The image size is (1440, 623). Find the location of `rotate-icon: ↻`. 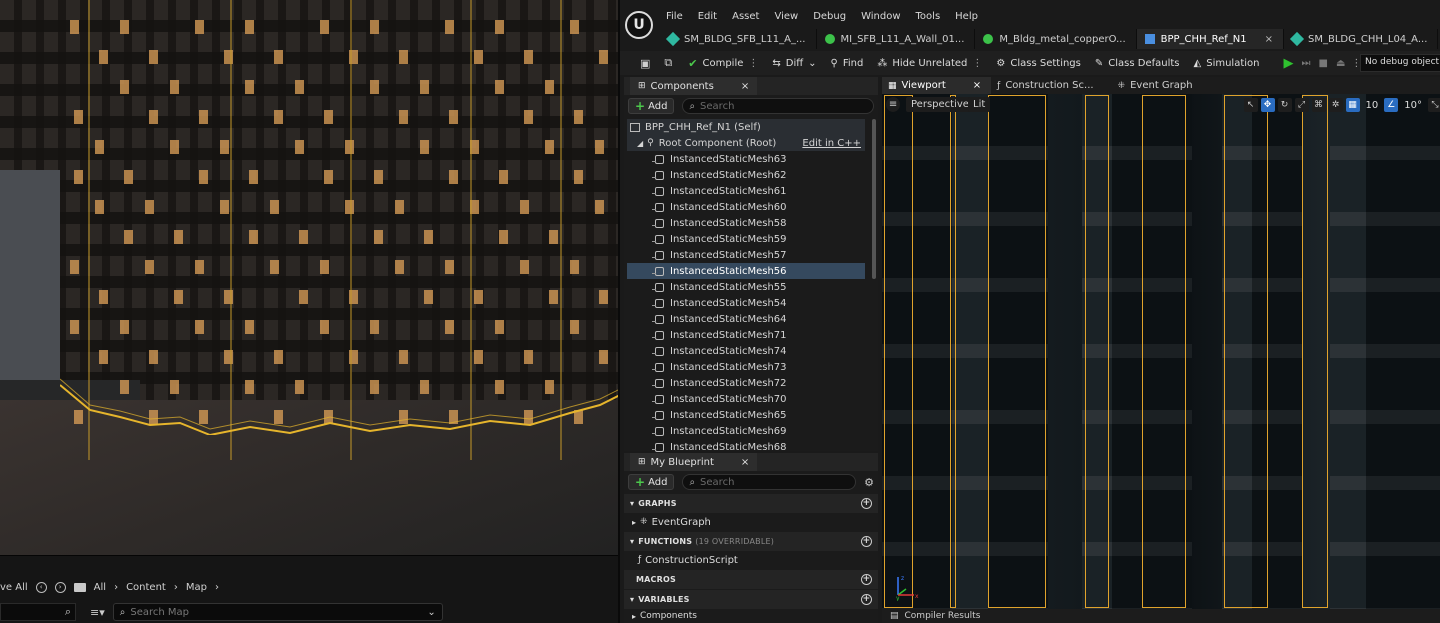

rotate-icon: ↻ is located at coordinates (1284, 105).